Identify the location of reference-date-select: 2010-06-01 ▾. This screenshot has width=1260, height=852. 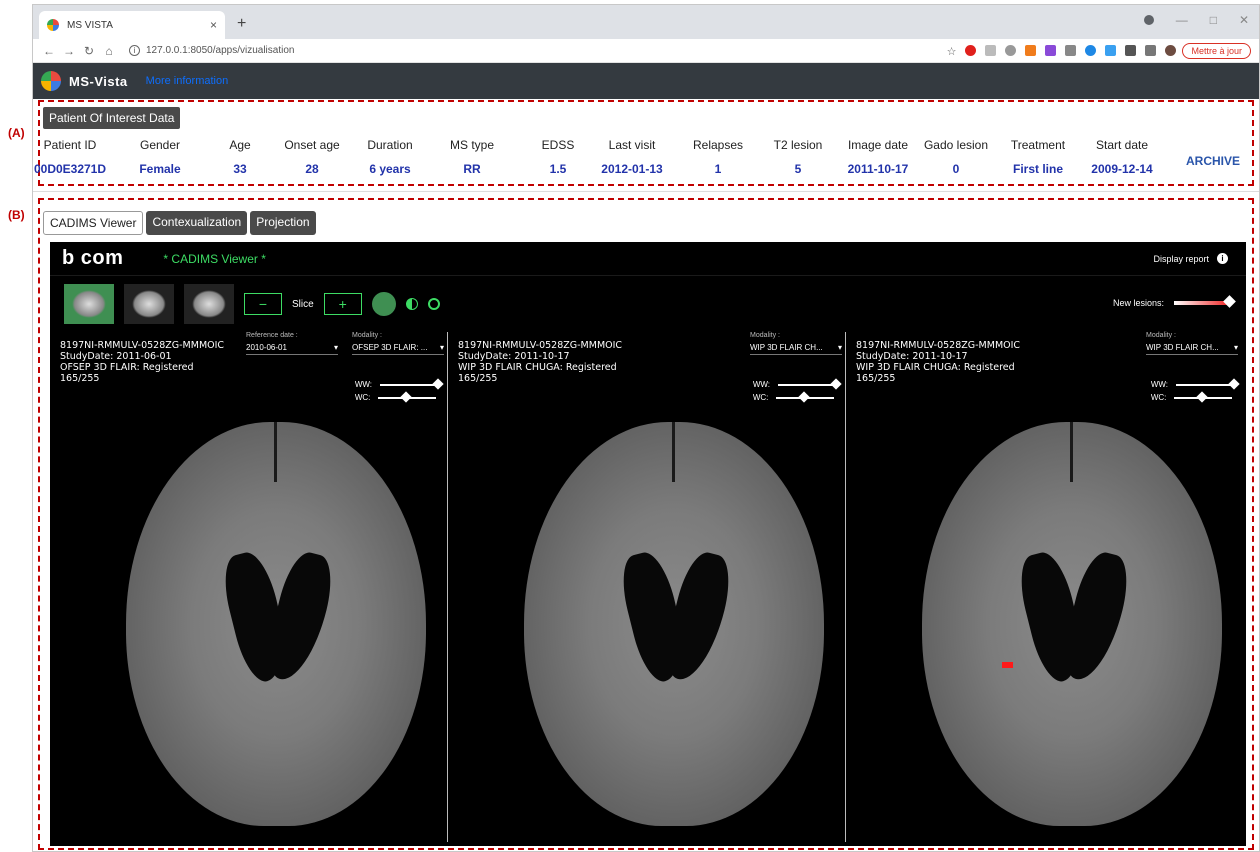
(292, 348).